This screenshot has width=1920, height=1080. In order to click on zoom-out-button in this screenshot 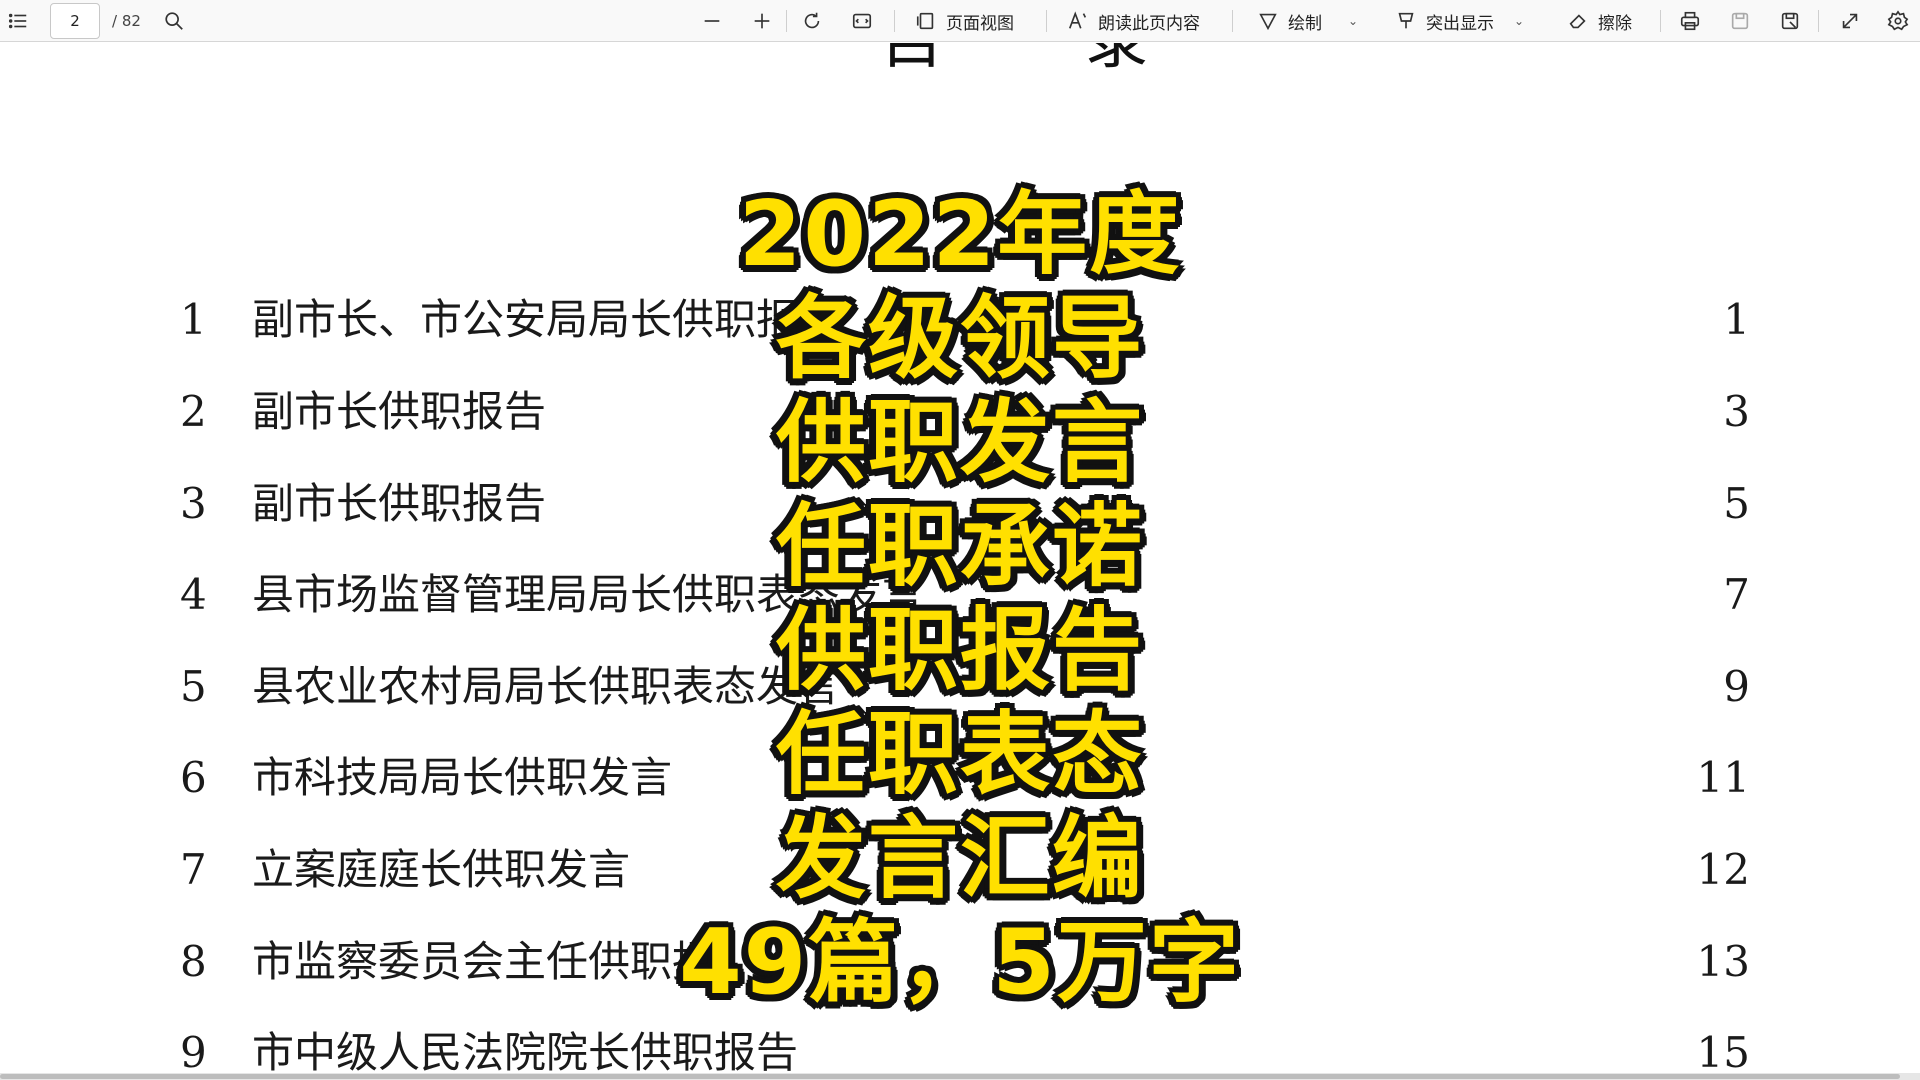, I will do `click(712, 21)`.